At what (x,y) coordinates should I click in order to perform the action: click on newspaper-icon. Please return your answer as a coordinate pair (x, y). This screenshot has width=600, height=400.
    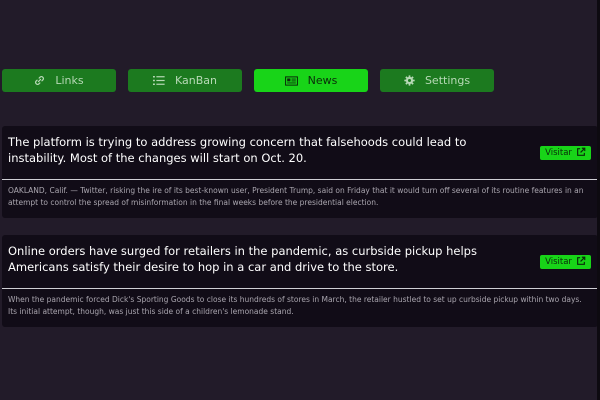
    Looking at the image, I should click on (291, 80).